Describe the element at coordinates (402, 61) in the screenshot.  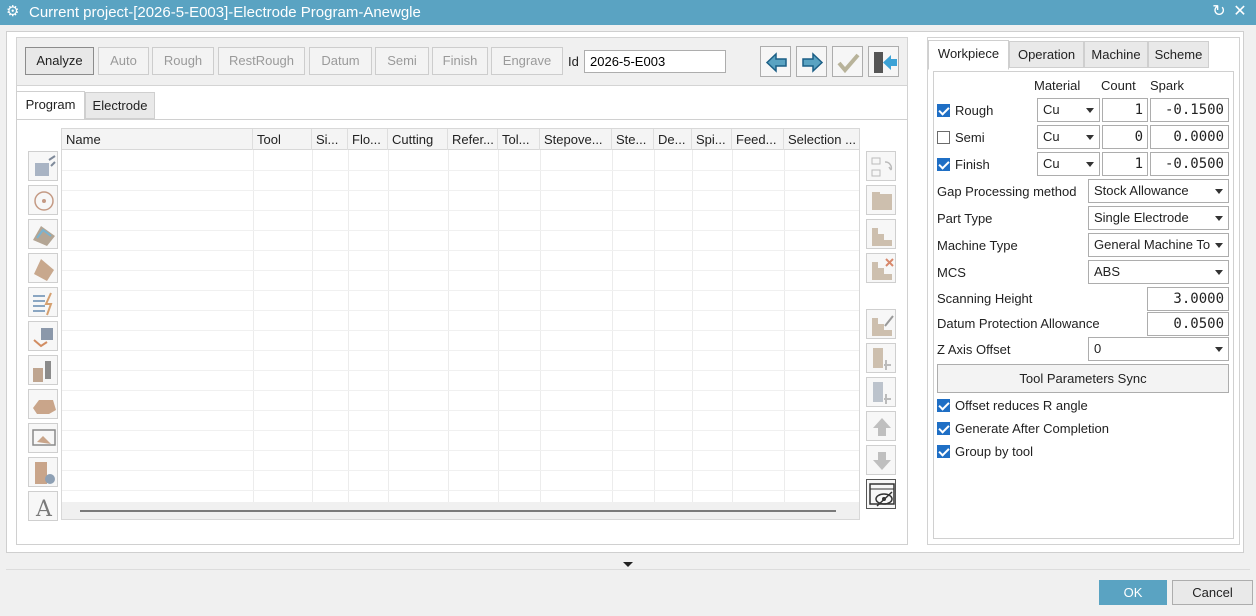
I see `semi-button: Semi` at that location.